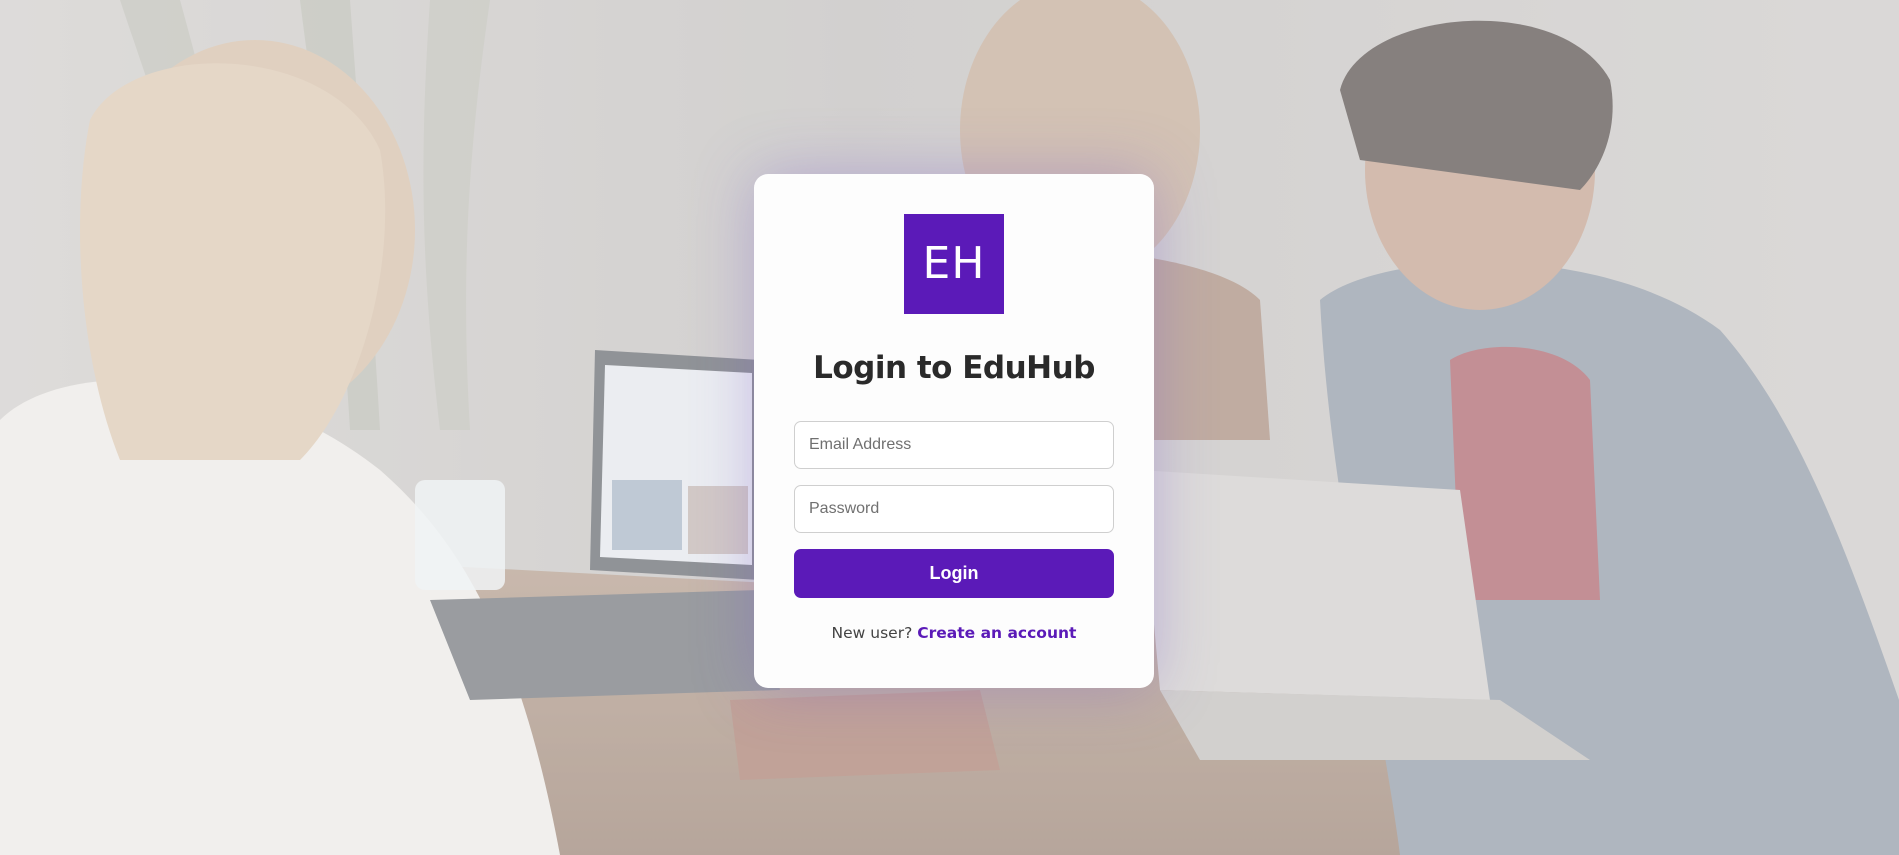 Image resolution: width=1899 pixels, height=855 pixels. What do you see at coordinates (954, 509) in the screenshot?
I see `password-field` at bounding box center [954, 509].